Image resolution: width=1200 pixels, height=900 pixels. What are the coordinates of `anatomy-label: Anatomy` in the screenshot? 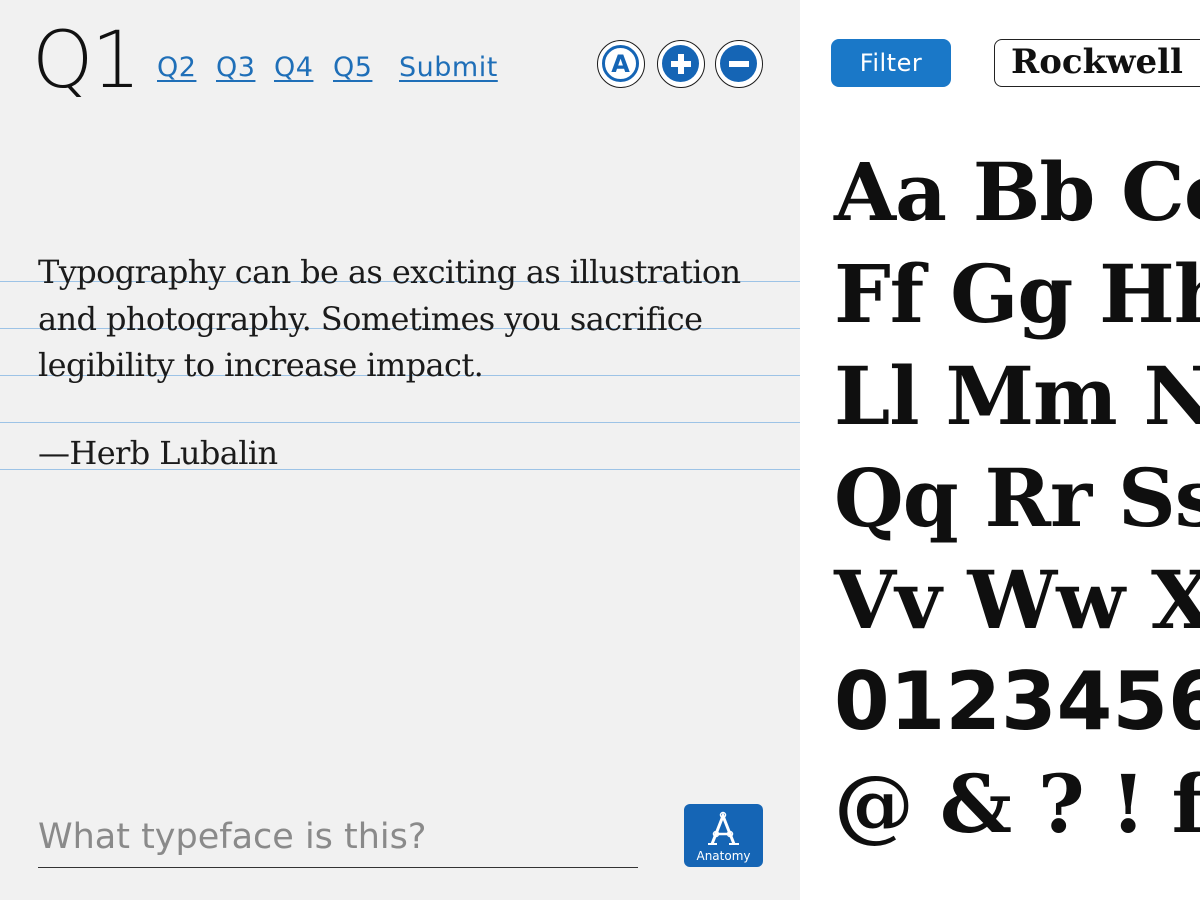 It's located at (723, 856).